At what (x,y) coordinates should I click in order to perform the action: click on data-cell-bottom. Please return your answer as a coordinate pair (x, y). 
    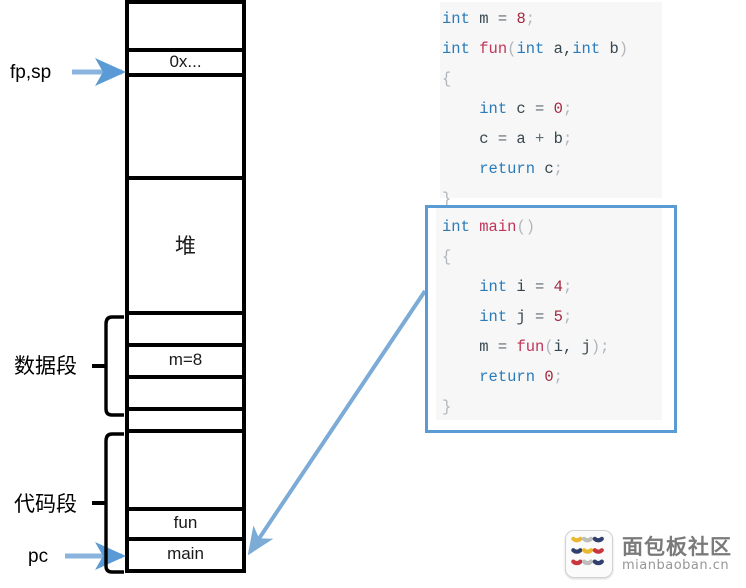
    Looking at the image, I should click on (185, 422).